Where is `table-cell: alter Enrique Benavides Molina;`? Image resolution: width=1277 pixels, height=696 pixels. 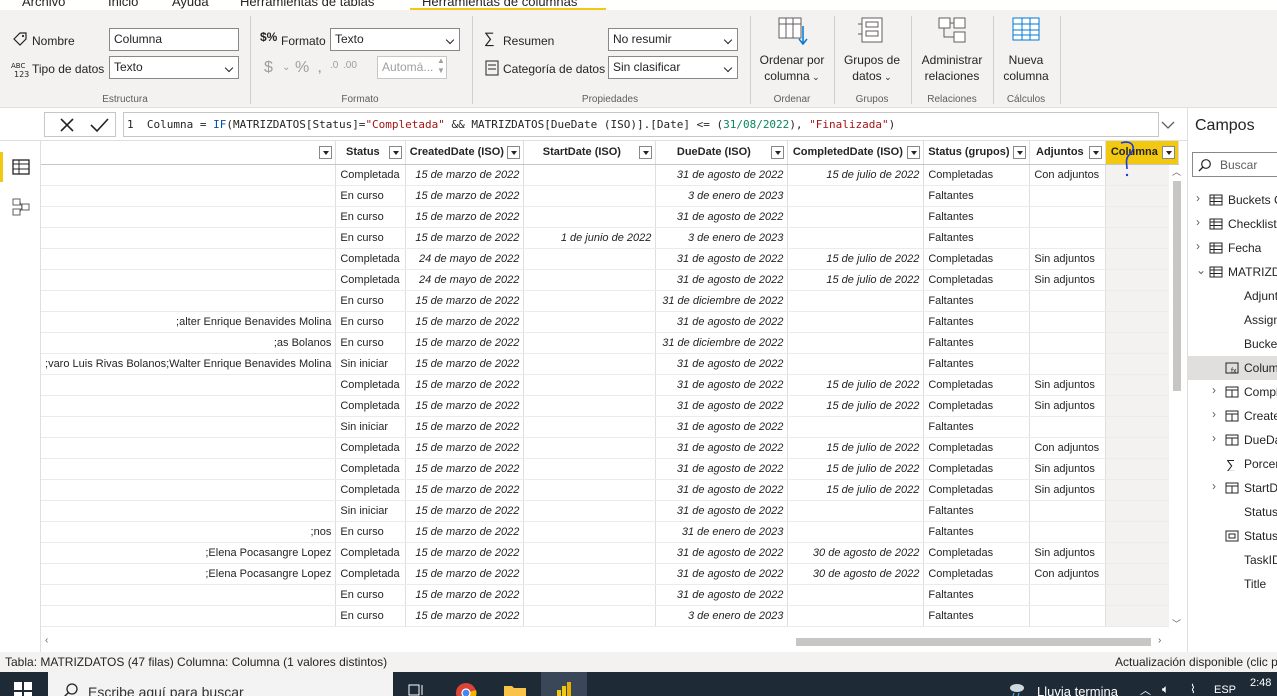
table-cell: alter Enrique Benavides Molina; is located at coordinates (189, 322).